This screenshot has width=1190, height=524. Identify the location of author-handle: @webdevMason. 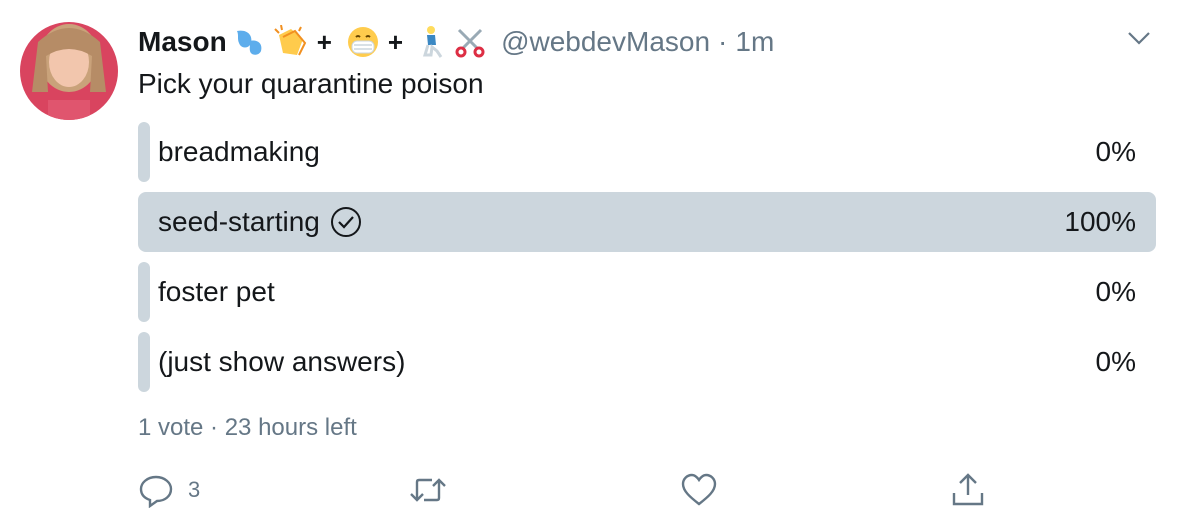
(605, 42).